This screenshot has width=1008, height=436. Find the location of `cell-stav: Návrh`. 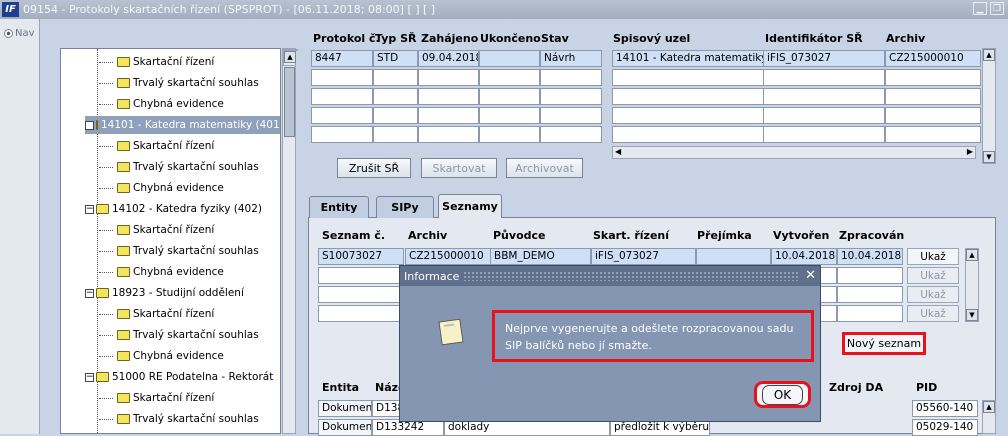

cell-stav: Návrh is located at coordinates (571, 58).